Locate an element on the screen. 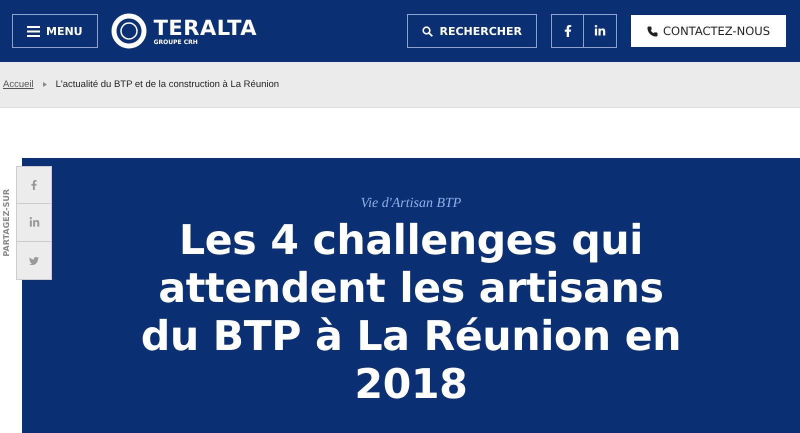 This screenshot has height=433, width=800. breadcrumb-link: Accueil is located at coordinates (18, 84).